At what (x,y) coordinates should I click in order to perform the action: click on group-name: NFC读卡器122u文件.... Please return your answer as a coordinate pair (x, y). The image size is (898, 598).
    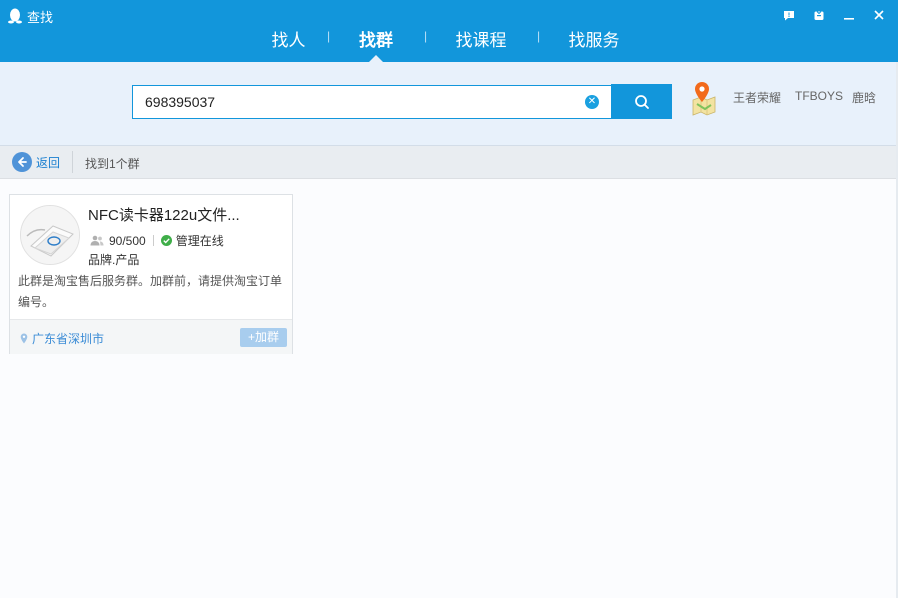
    Looking at the image, I should click on (164, 214).